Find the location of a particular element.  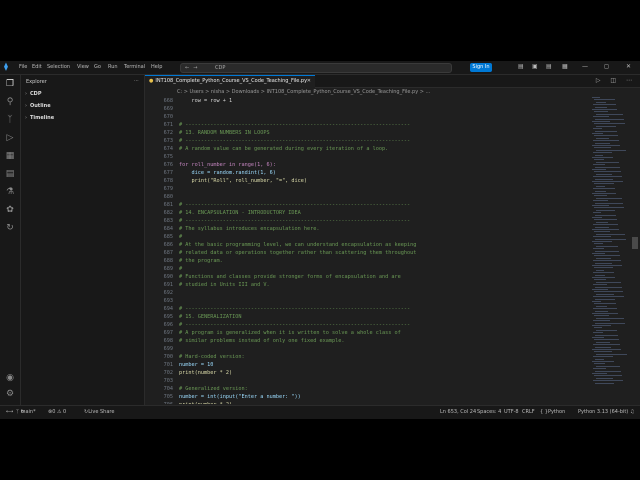

remote-indicator-icon: ⟷ is located at coordinates (9, 412).